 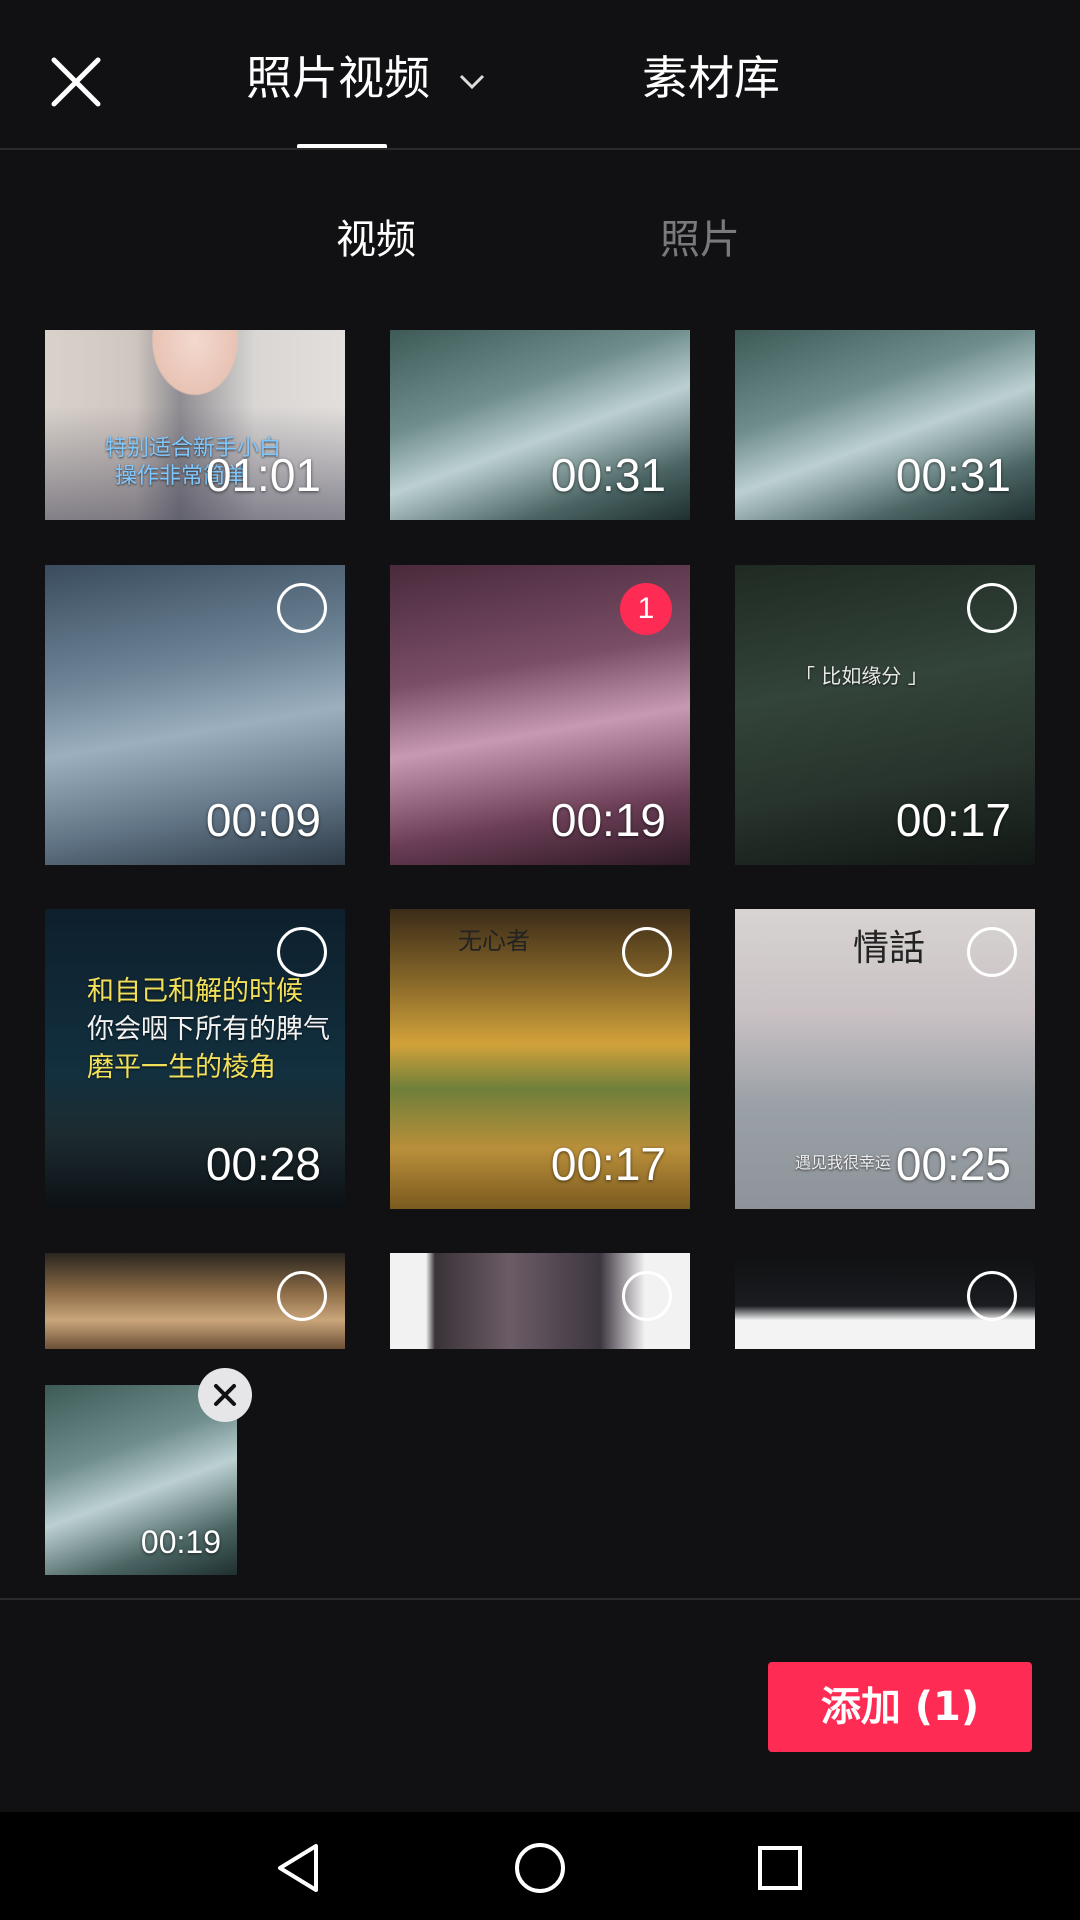 I want to click on thumb-caption-line: 无心者, so click(x=494, y=941).